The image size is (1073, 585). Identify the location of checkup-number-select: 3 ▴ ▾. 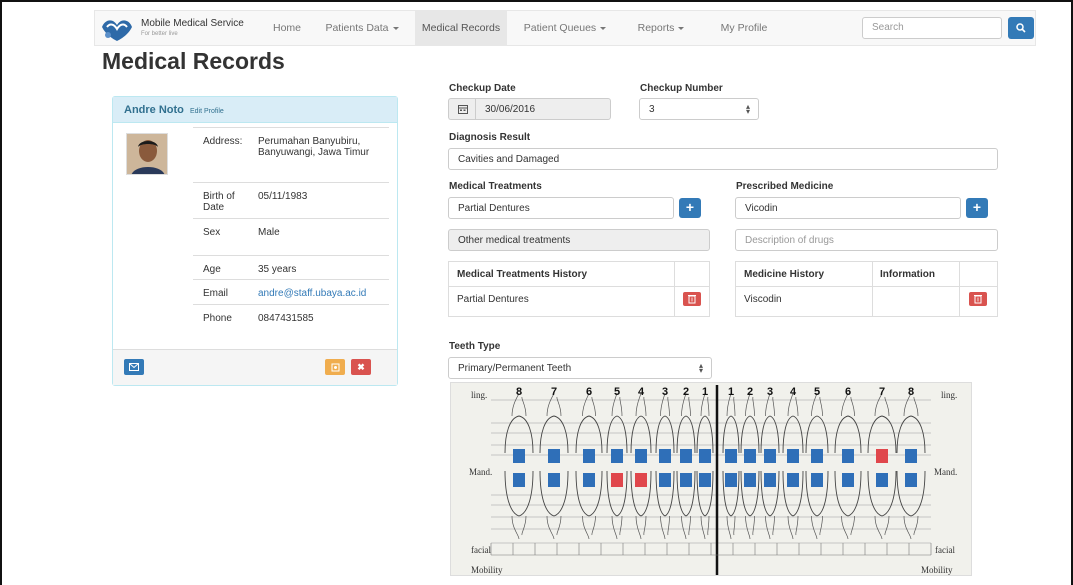
(699, 109).